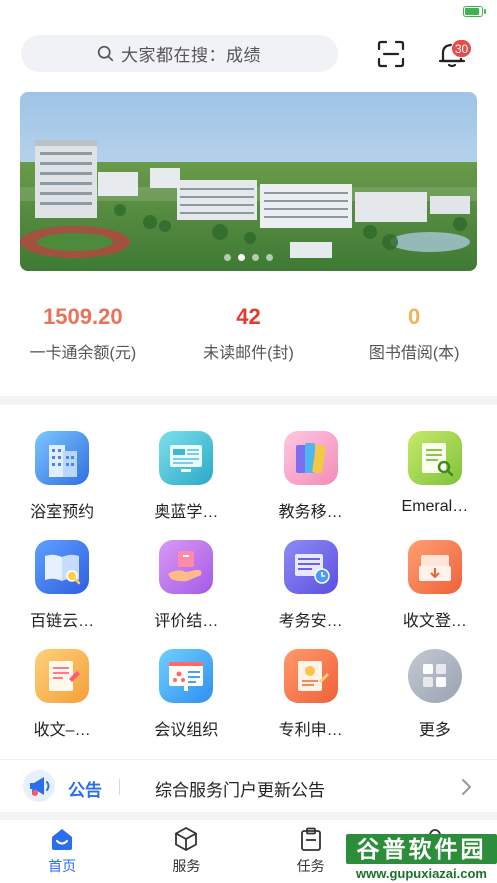  What do you see at coordinates (310, 839) in the screenshot?
I see `clipboard-icon` at bounding box center [310, 839].